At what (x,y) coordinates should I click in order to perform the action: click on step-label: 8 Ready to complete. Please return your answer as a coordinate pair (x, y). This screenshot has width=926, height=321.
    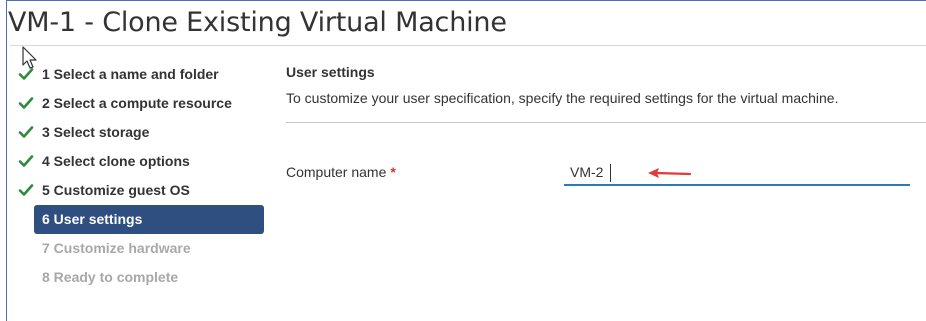
    Looking at the image, I should click on (110, 277).